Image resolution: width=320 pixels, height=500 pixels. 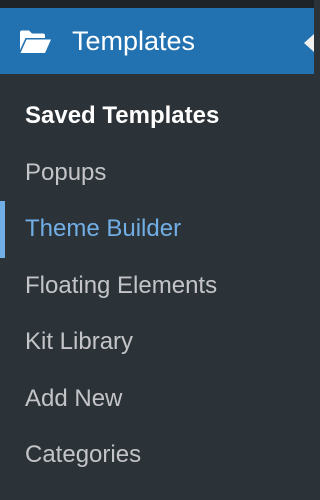 I want to click on submenu-item-saved-templates: Saved Templates, so click(x=157, y=116).